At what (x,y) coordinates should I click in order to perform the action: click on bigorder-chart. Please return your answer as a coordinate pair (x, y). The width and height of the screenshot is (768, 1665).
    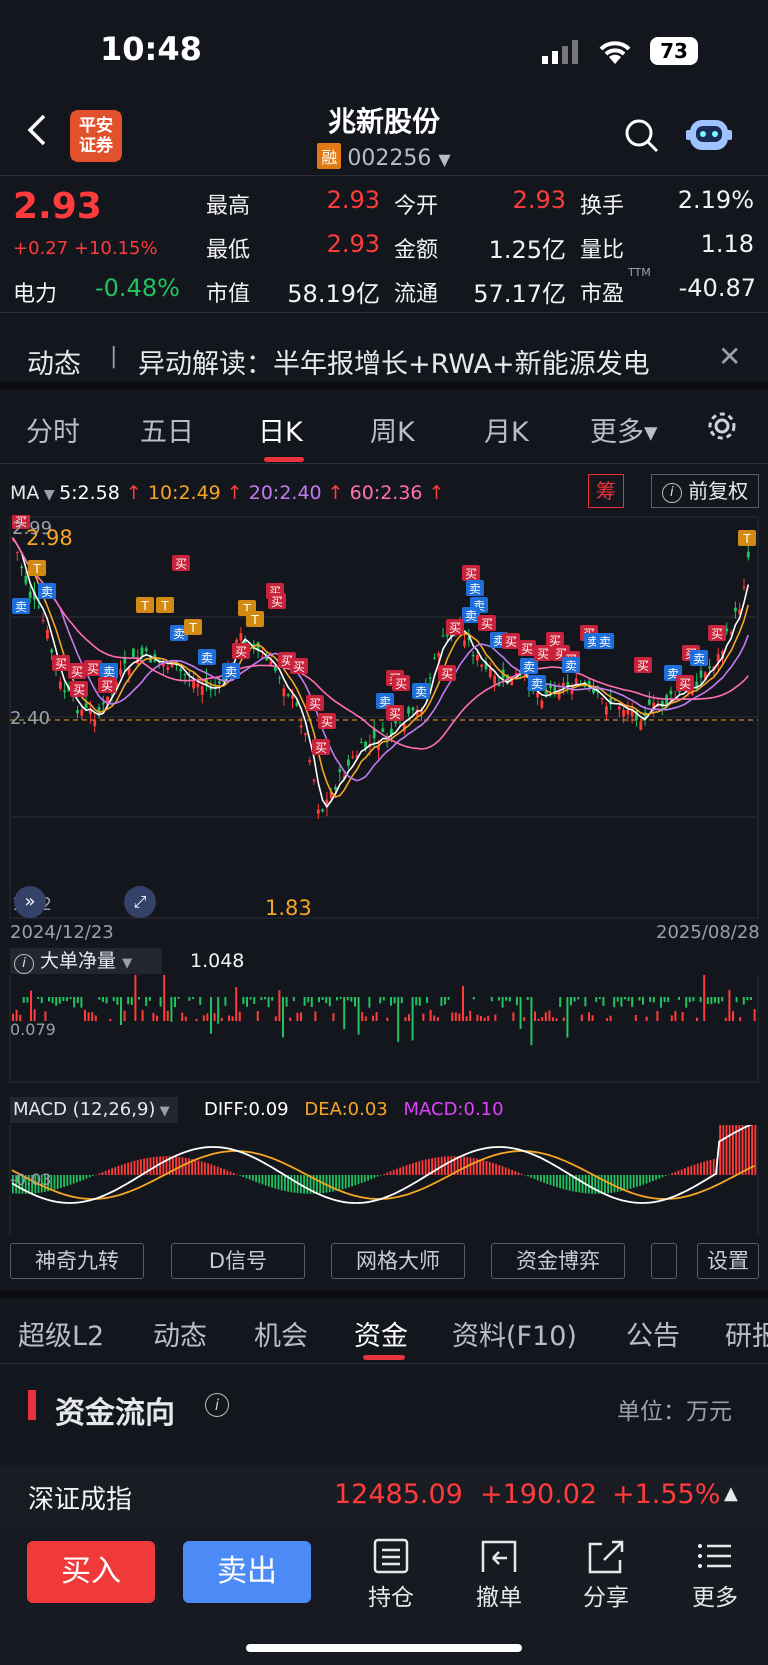
    Looking at the image, I should click on (384, 1029).